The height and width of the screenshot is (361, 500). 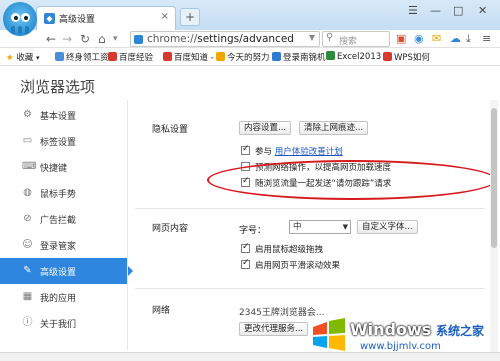 I want to click on bookmark-label: WPS如何, so click(x=412, y=58).